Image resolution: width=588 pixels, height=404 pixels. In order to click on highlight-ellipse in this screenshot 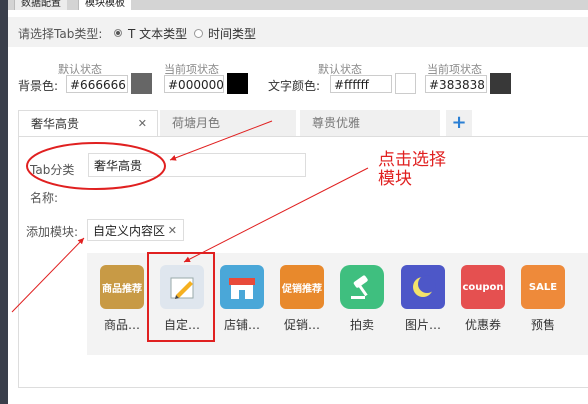, I will do `click(96, 166)`.